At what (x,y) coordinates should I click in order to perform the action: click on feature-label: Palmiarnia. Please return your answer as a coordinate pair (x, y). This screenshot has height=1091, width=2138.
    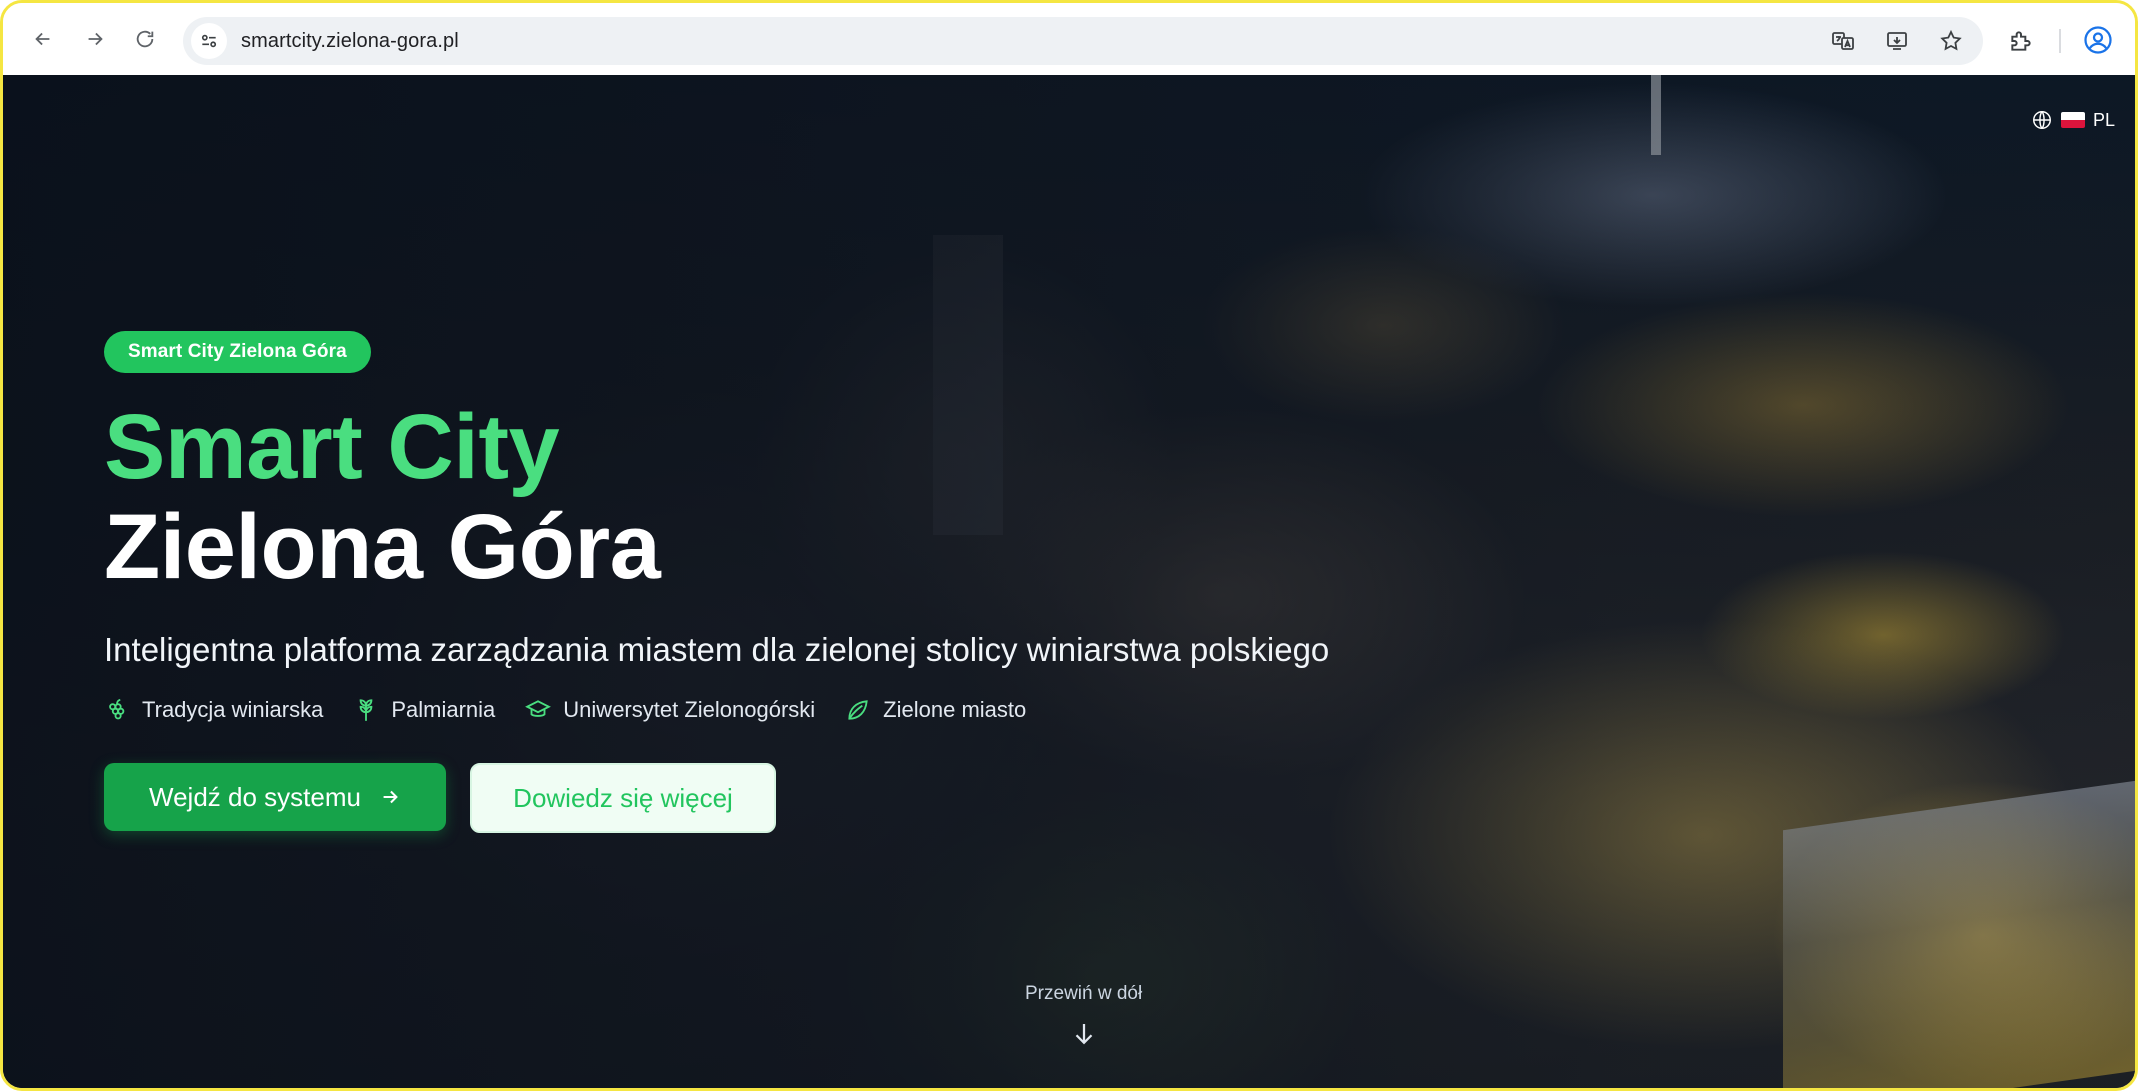
    Looking at the image, I should click on (443, 709).